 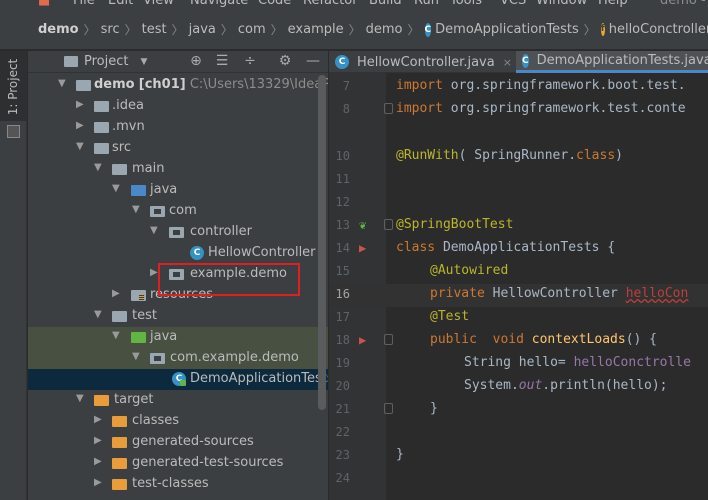 I want to click on tree-item-src: ▼ src, so click(x=178, y=148).